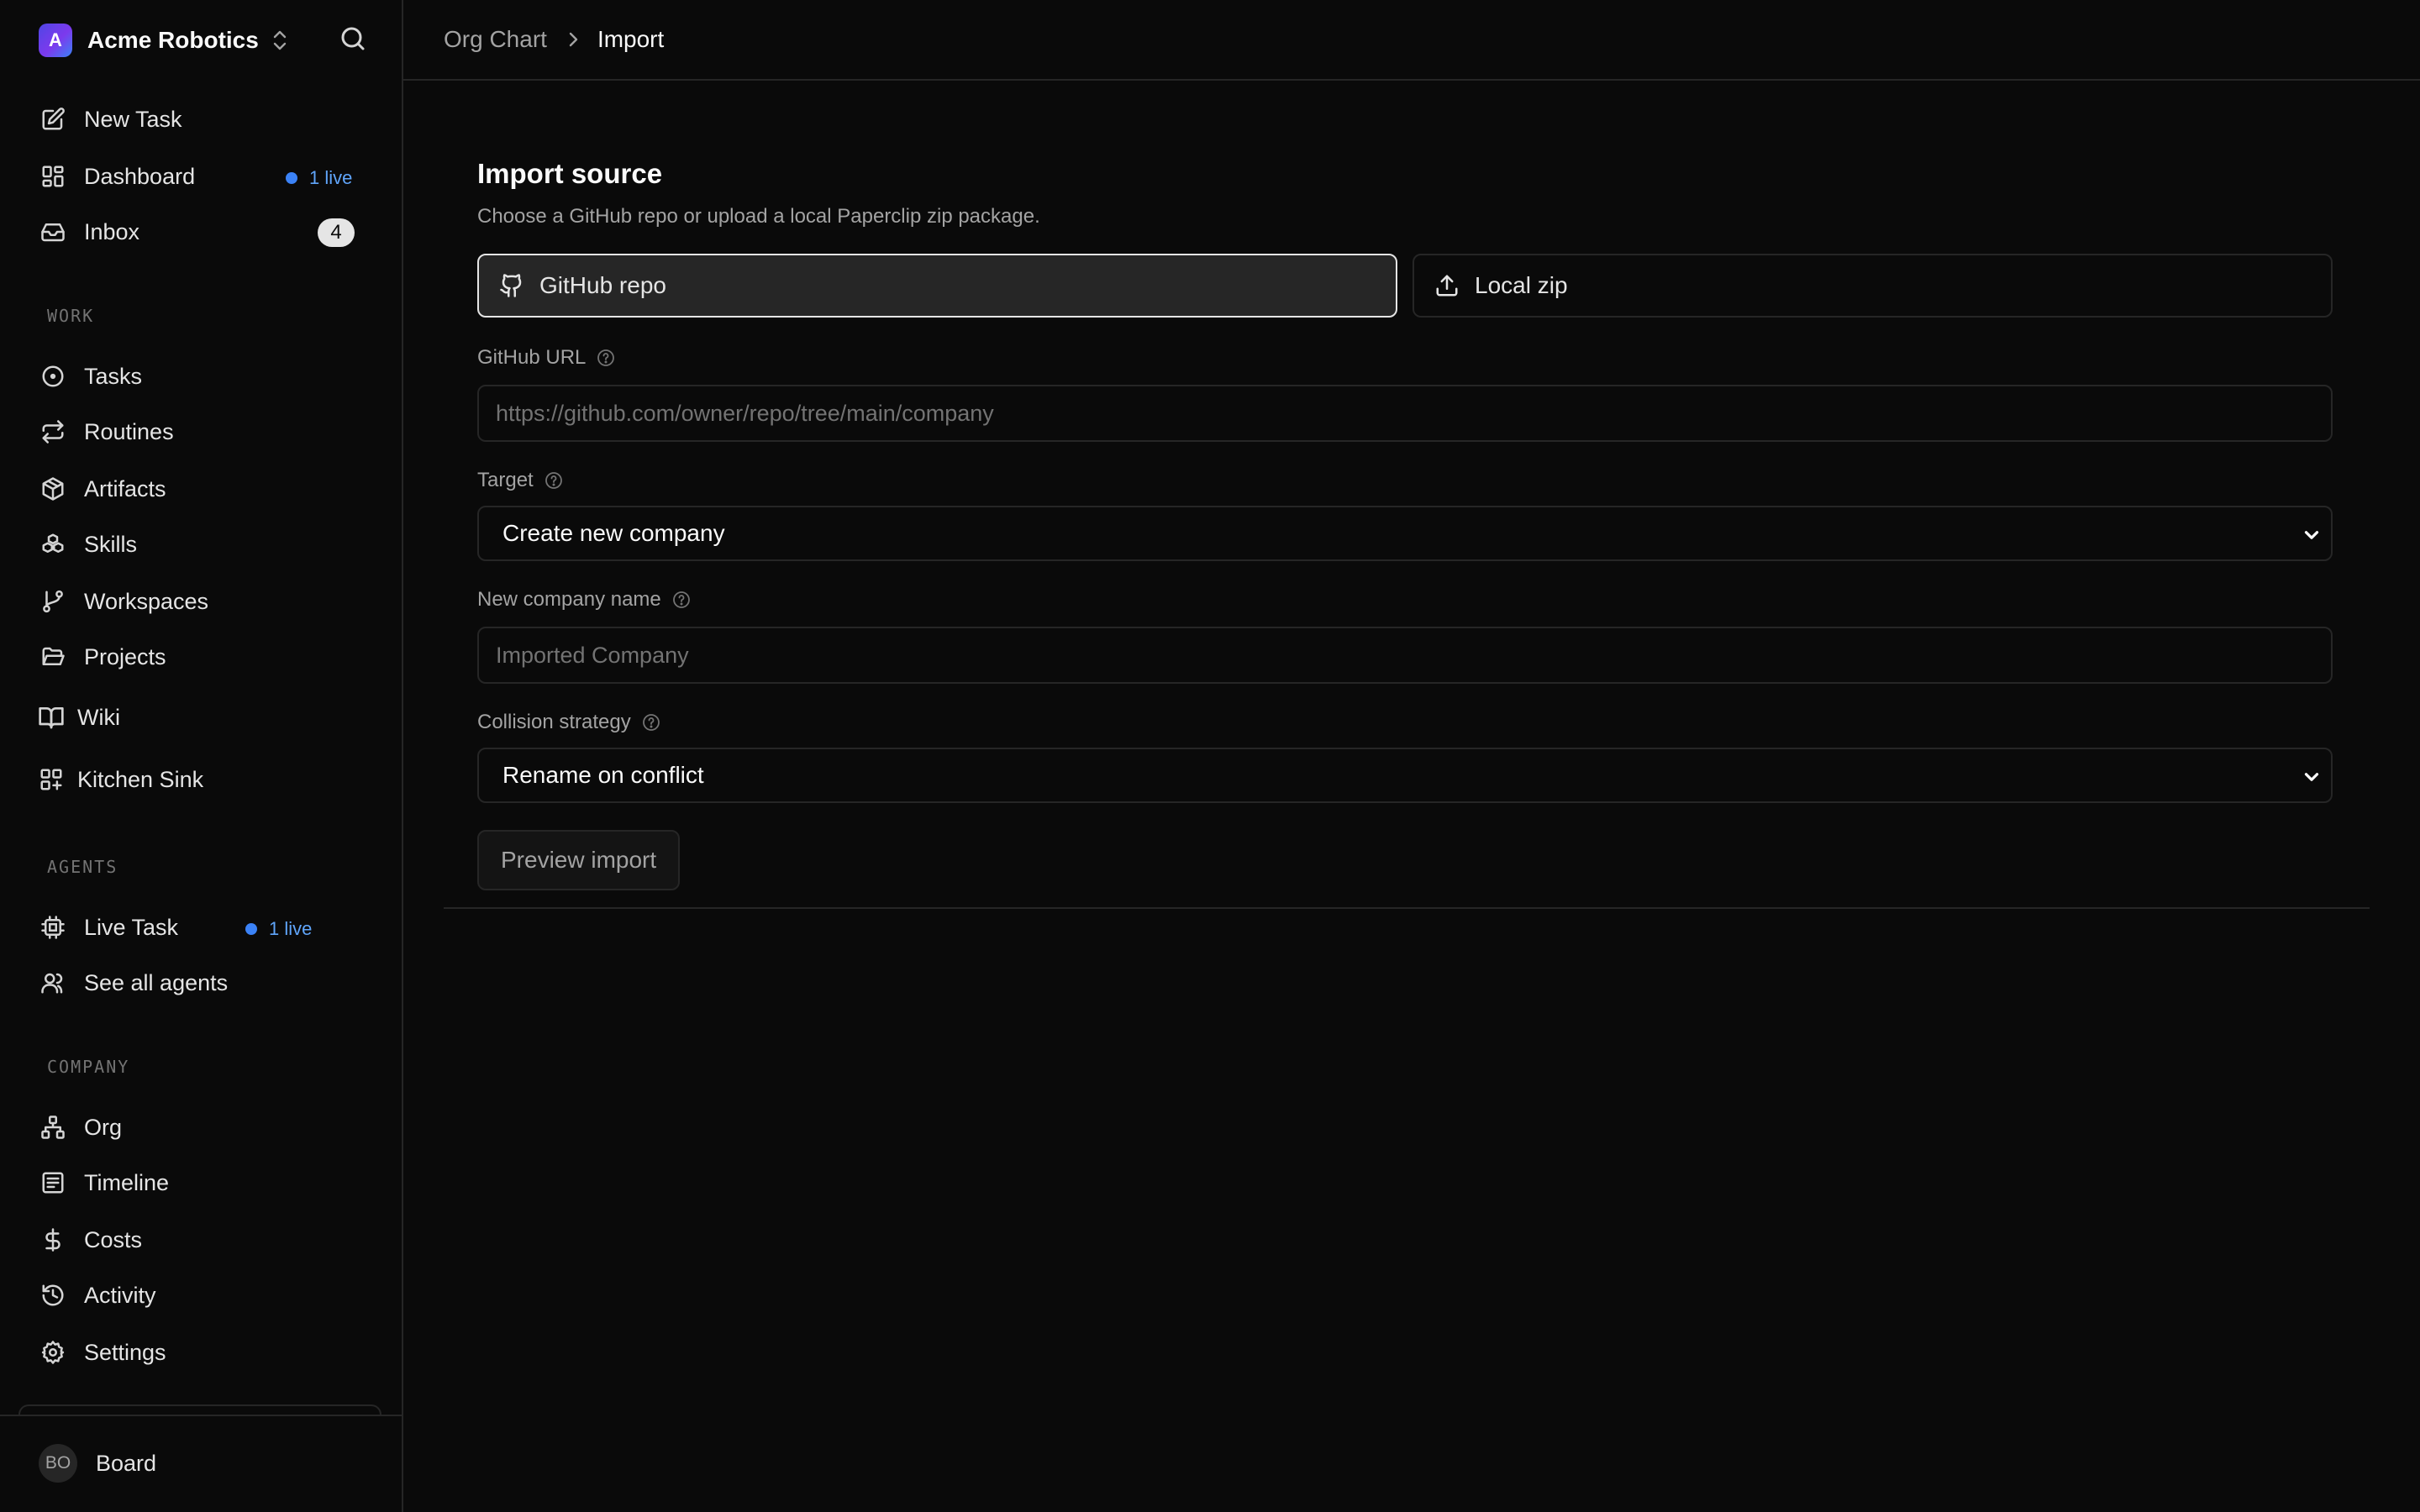 This screenshot has width=2420, height=1512. What do you see at coordinates (53, 1240) in the screenshot?
I see `dollar-icon` at bounding box center [53, 1240].